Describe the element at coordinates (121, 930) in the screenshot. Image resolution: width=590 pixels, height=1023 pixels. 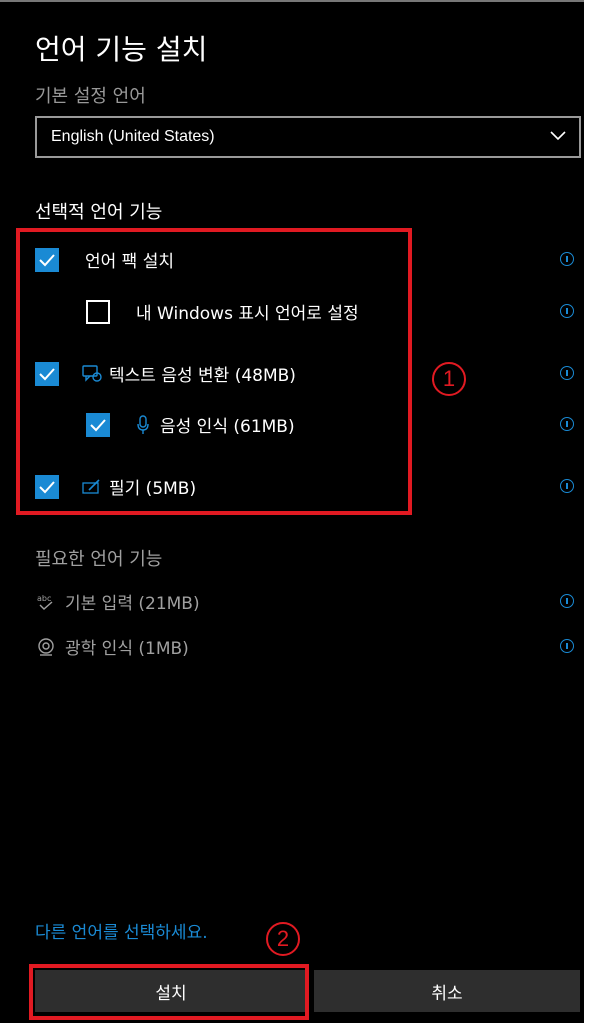
I see `choose-other-language-link: 다른 언어를 선택하세요.` at that location.